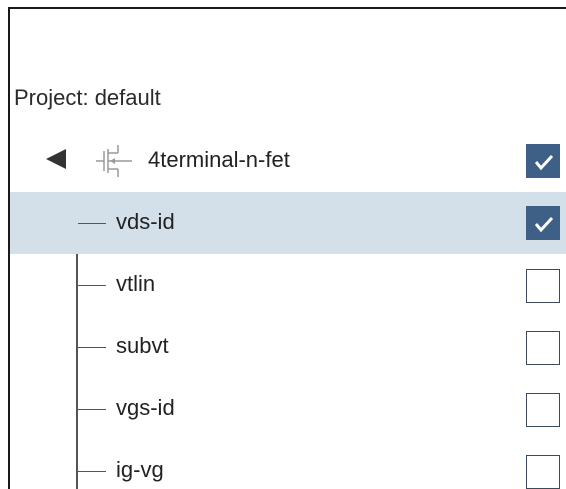 This screenshot has height=489, width=566. Describe the element at coordinates (56, 159) in the screenshot. I see `collapse-arrow-icon` at that location.